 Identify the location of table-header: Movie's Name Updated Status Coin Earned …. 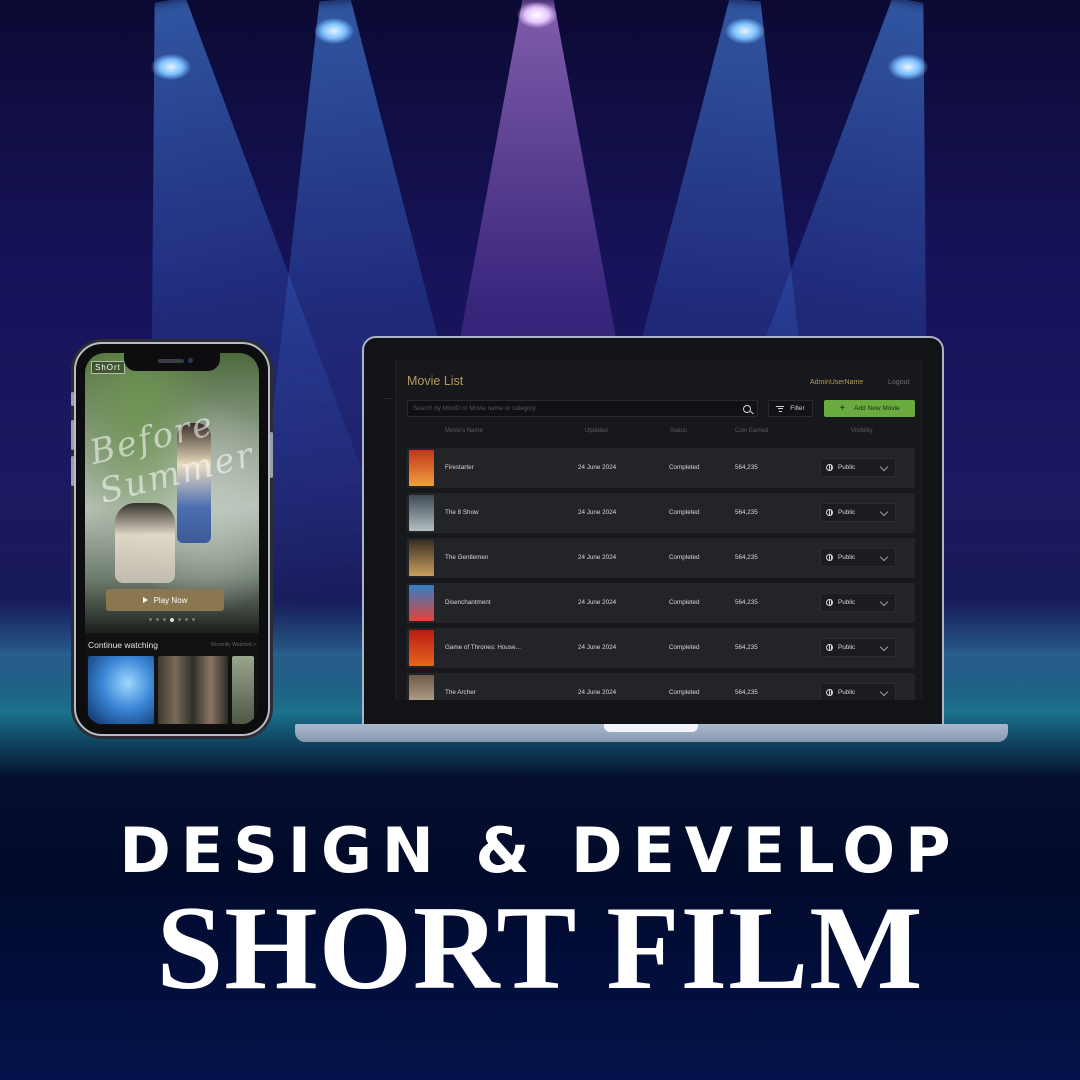
(652, 434).